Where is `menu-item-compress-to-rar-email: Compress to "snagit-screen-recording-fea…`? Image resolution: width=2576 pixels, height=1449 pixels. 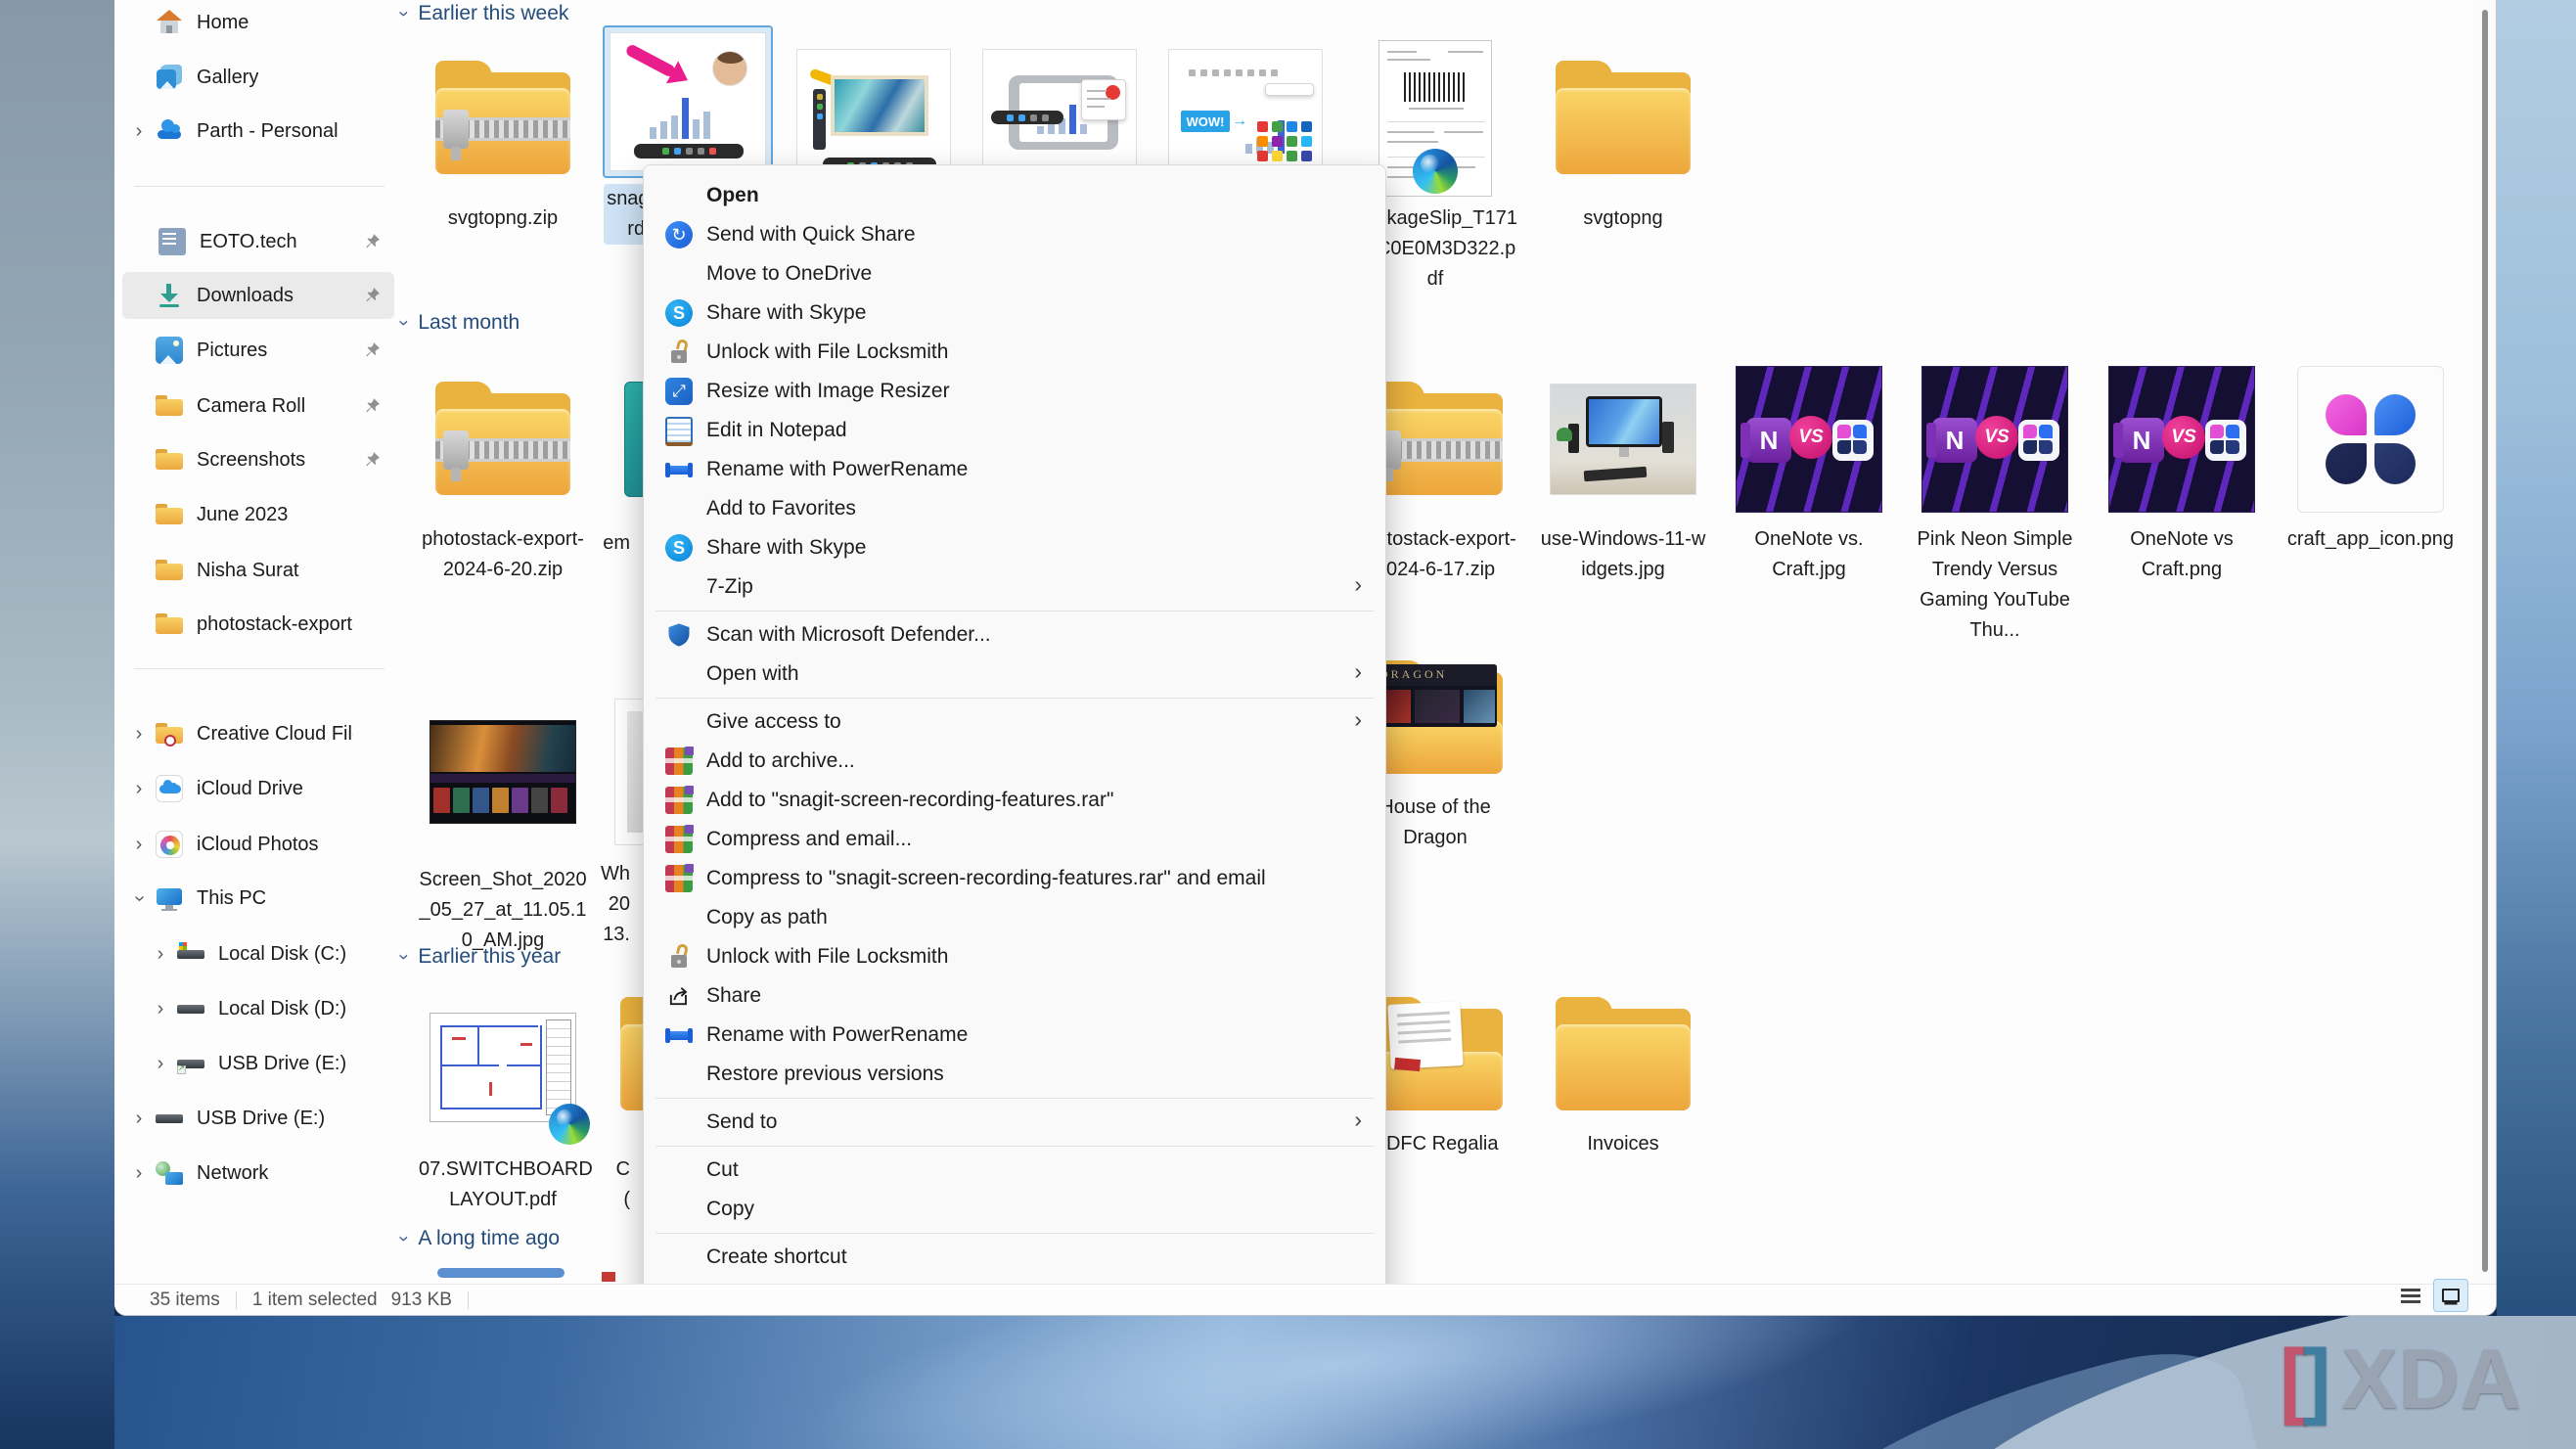 menu-item-compress-to-rar-email: Compress to "snagit-screen-recording-fea… is located at coordinates (1014, 878).